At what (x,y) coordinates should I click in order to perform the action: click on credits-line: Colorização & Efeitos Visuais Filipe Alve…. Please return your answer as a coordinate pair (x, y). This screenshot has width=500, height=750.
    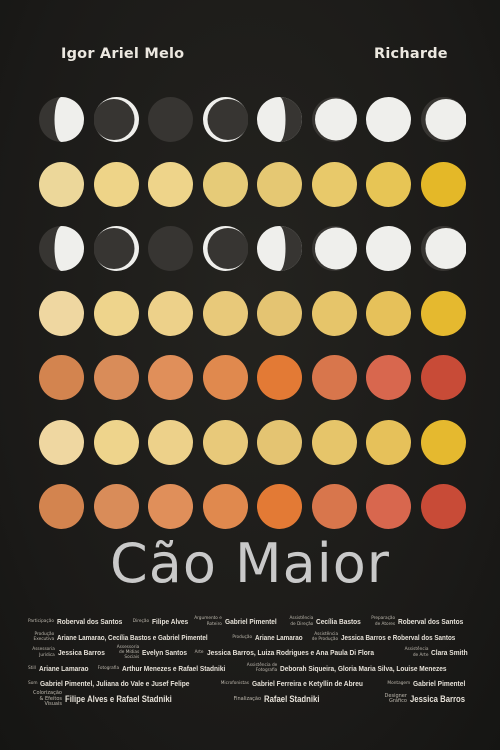
    Looking at the image, I should click on (251, 699).